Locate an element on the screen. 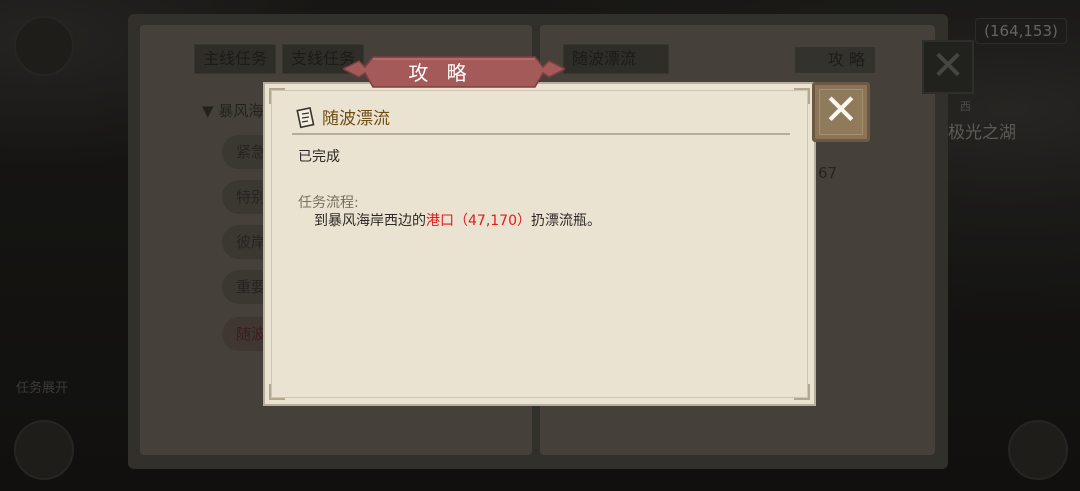 This screenshot has height=491, width=1080. title-divider is located at coordinates (541, 134).